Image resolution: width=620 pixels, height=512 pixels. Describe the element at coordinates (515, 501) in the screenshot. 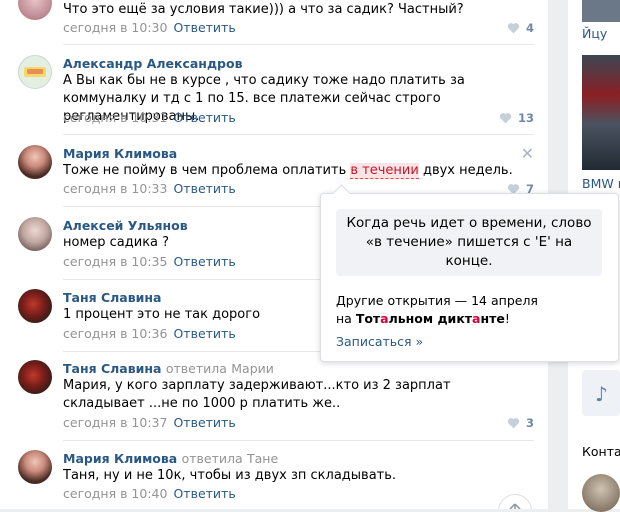

I see `scroll-up-button` at that location.